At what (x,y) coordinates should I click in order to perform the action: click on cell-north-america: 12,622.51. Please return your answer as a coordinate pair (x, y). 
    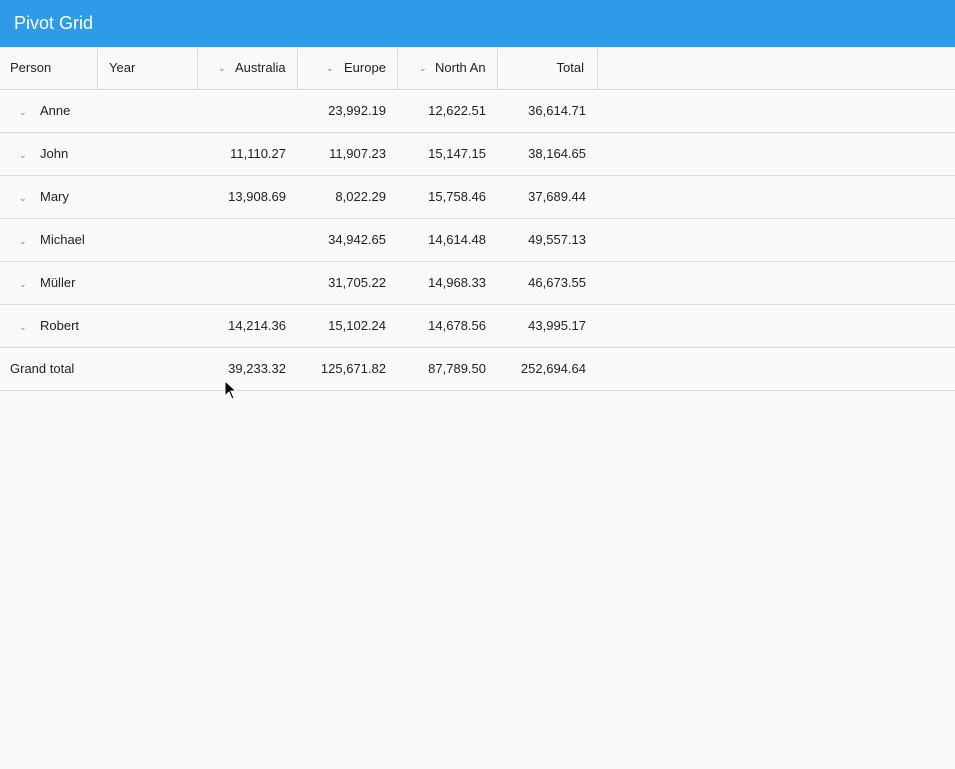
    Looking at the image, I should click on (457, 110).